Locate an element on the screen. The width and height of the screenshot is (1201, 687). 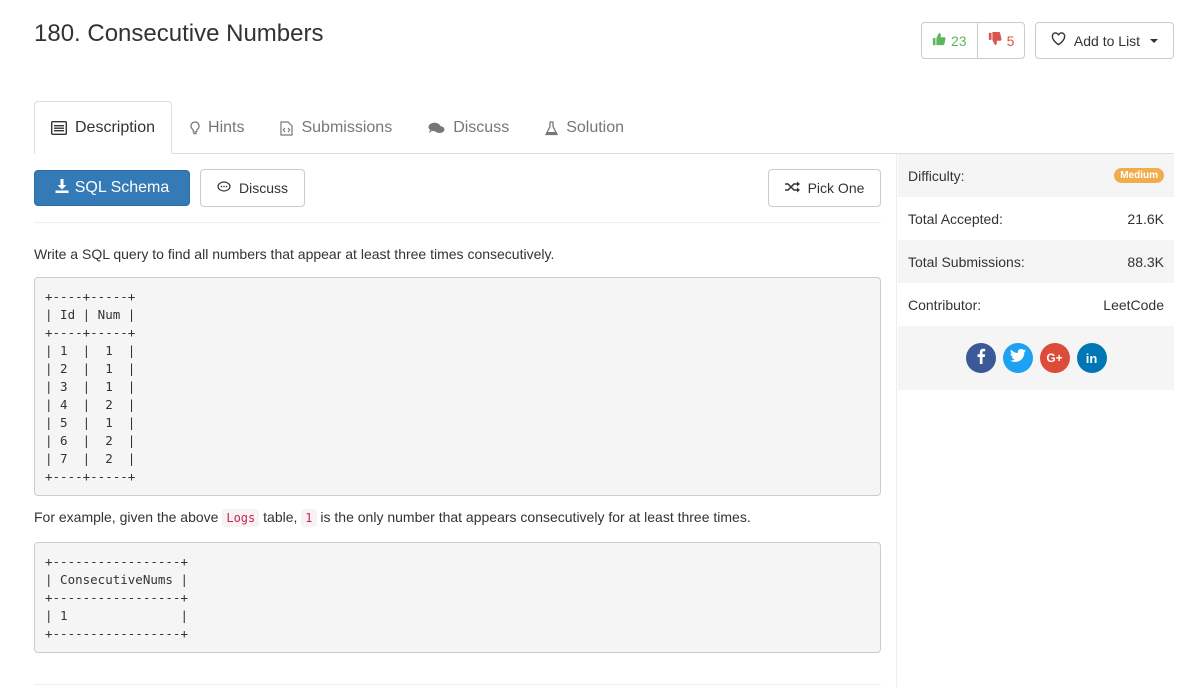
tab-hints: Hints is located at coordinates (217, 128).